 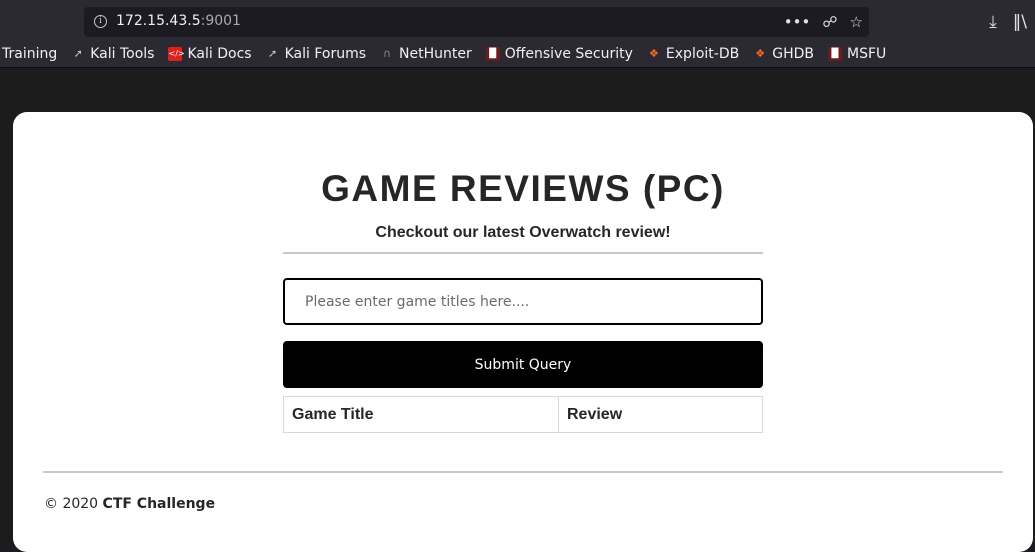 I want to click on footer-divider, so click(x=523, y=472).